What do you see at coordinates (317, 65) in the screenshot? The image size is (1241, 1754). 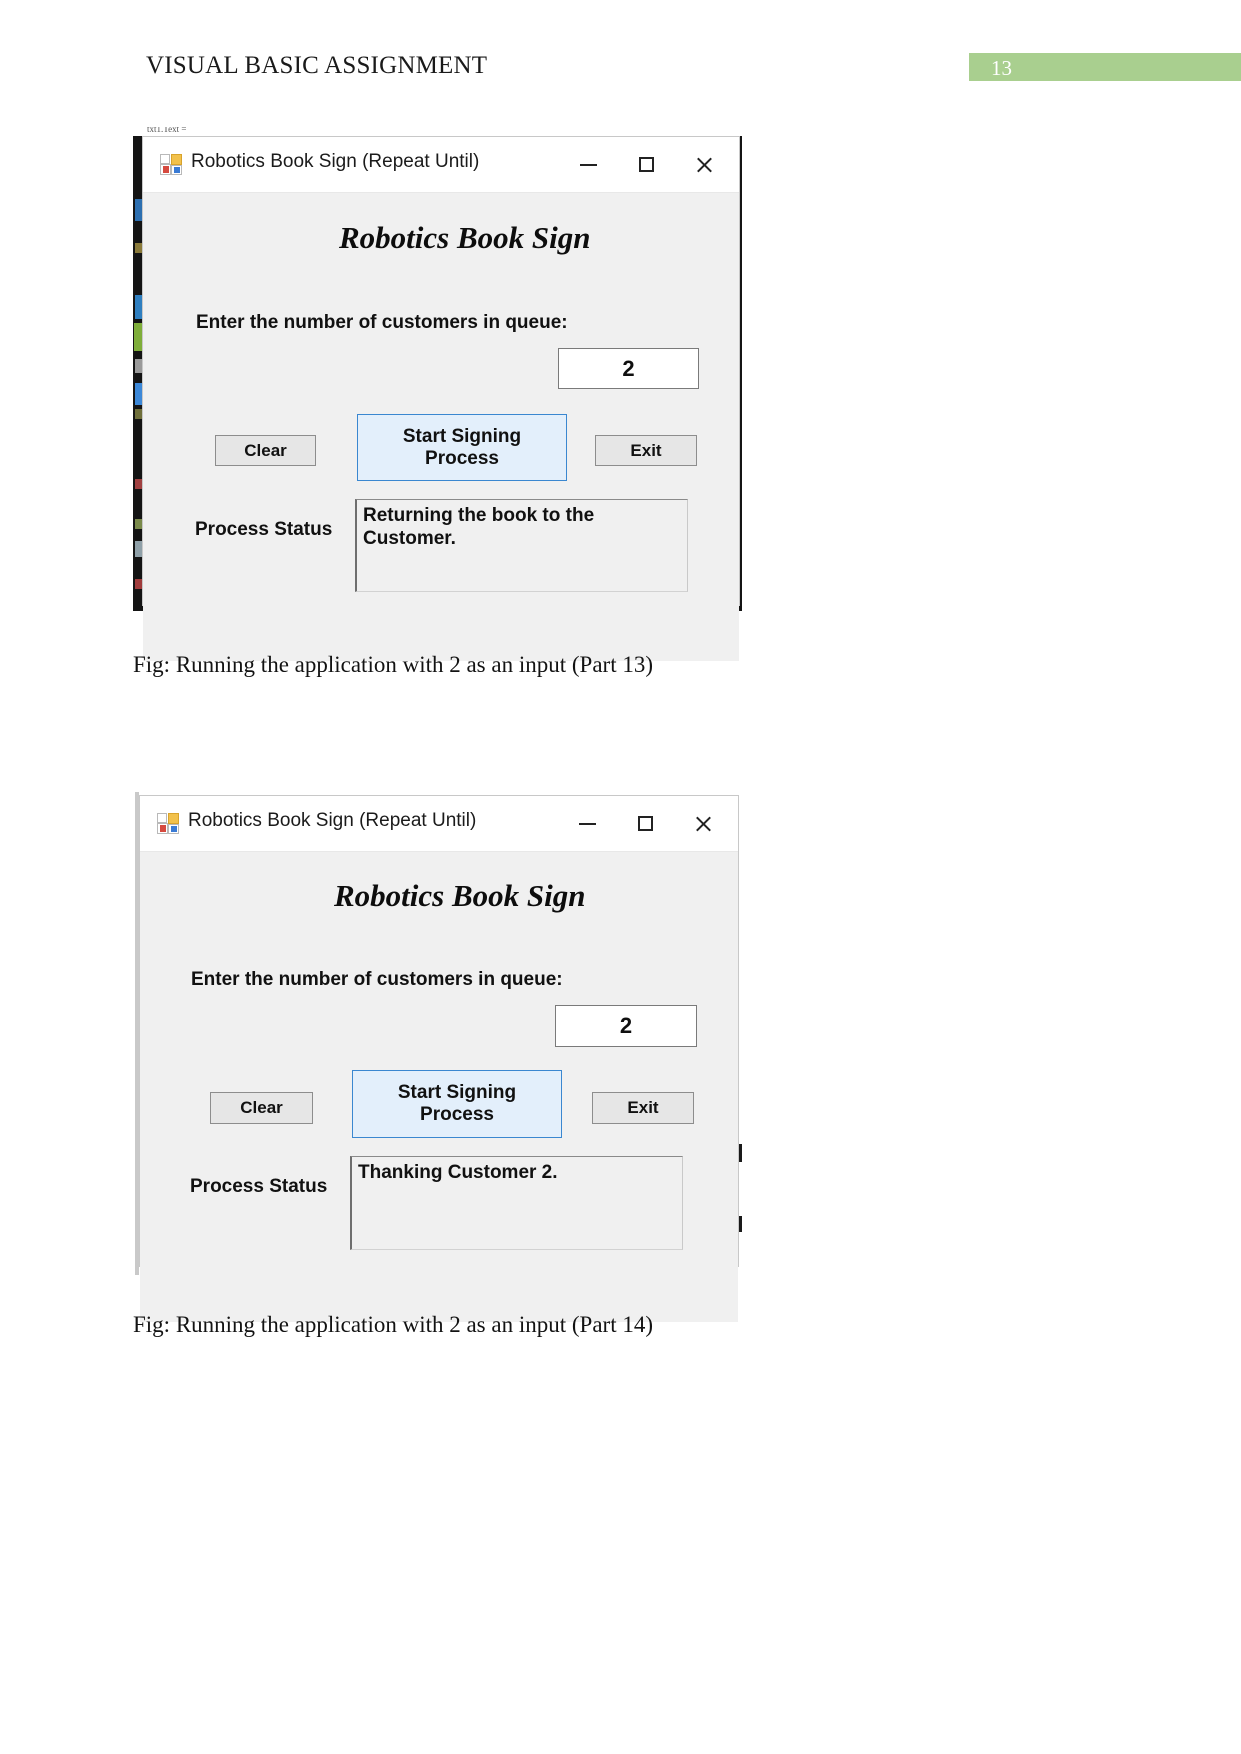 I see `page-title: VISUAL BASIC ASSIGNMENT` at bounding box center [317, 65].